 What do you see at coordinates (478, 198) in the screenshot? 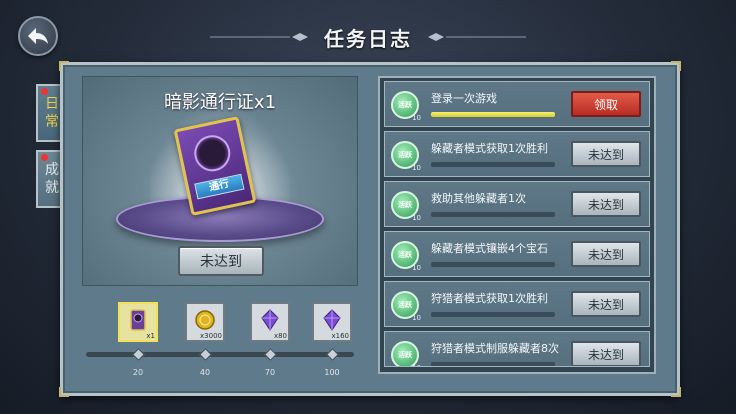
I see `task-title: 救助其他躲藏者1次` at bounding box center [478, 198].